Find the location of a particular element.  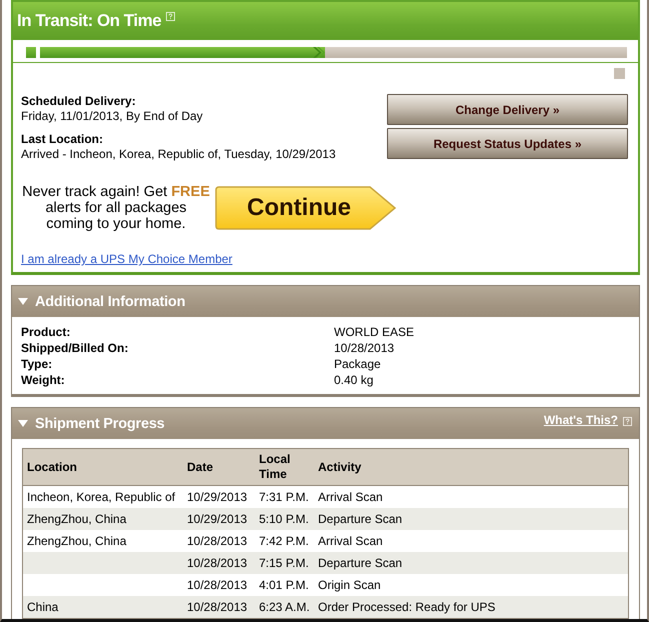

table-cell: 5:10 P.M. is located at coordinates (284, 519).